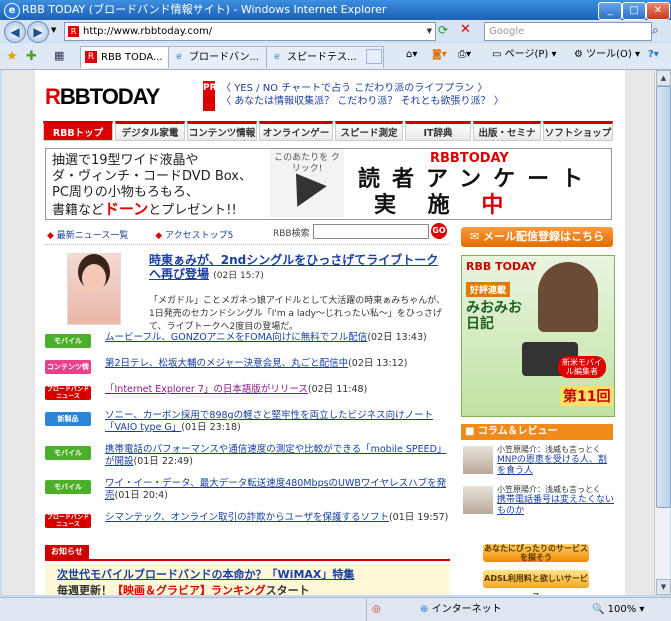 The image size is (671, 621). Describe the element at coordinates (354, 88) in the screenshot. I see `pr-link-1-text: YES / NO チャートで占う こだわり派のライフプラン` at that location.